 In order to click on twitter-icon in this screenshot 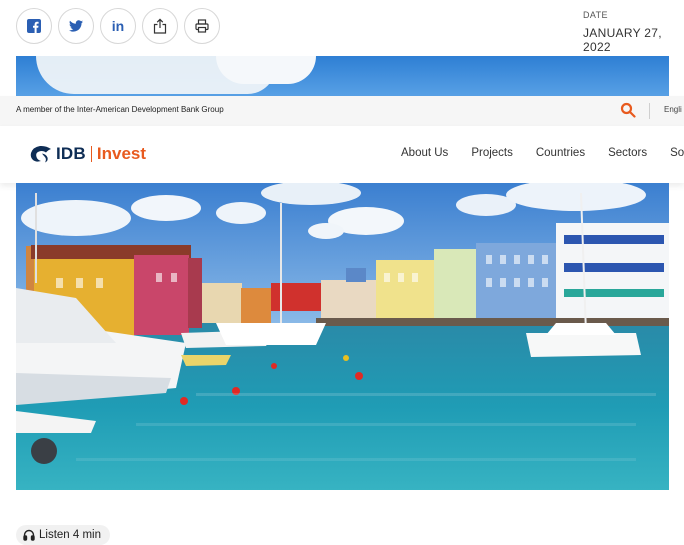, I will do `click(76, 26)`.